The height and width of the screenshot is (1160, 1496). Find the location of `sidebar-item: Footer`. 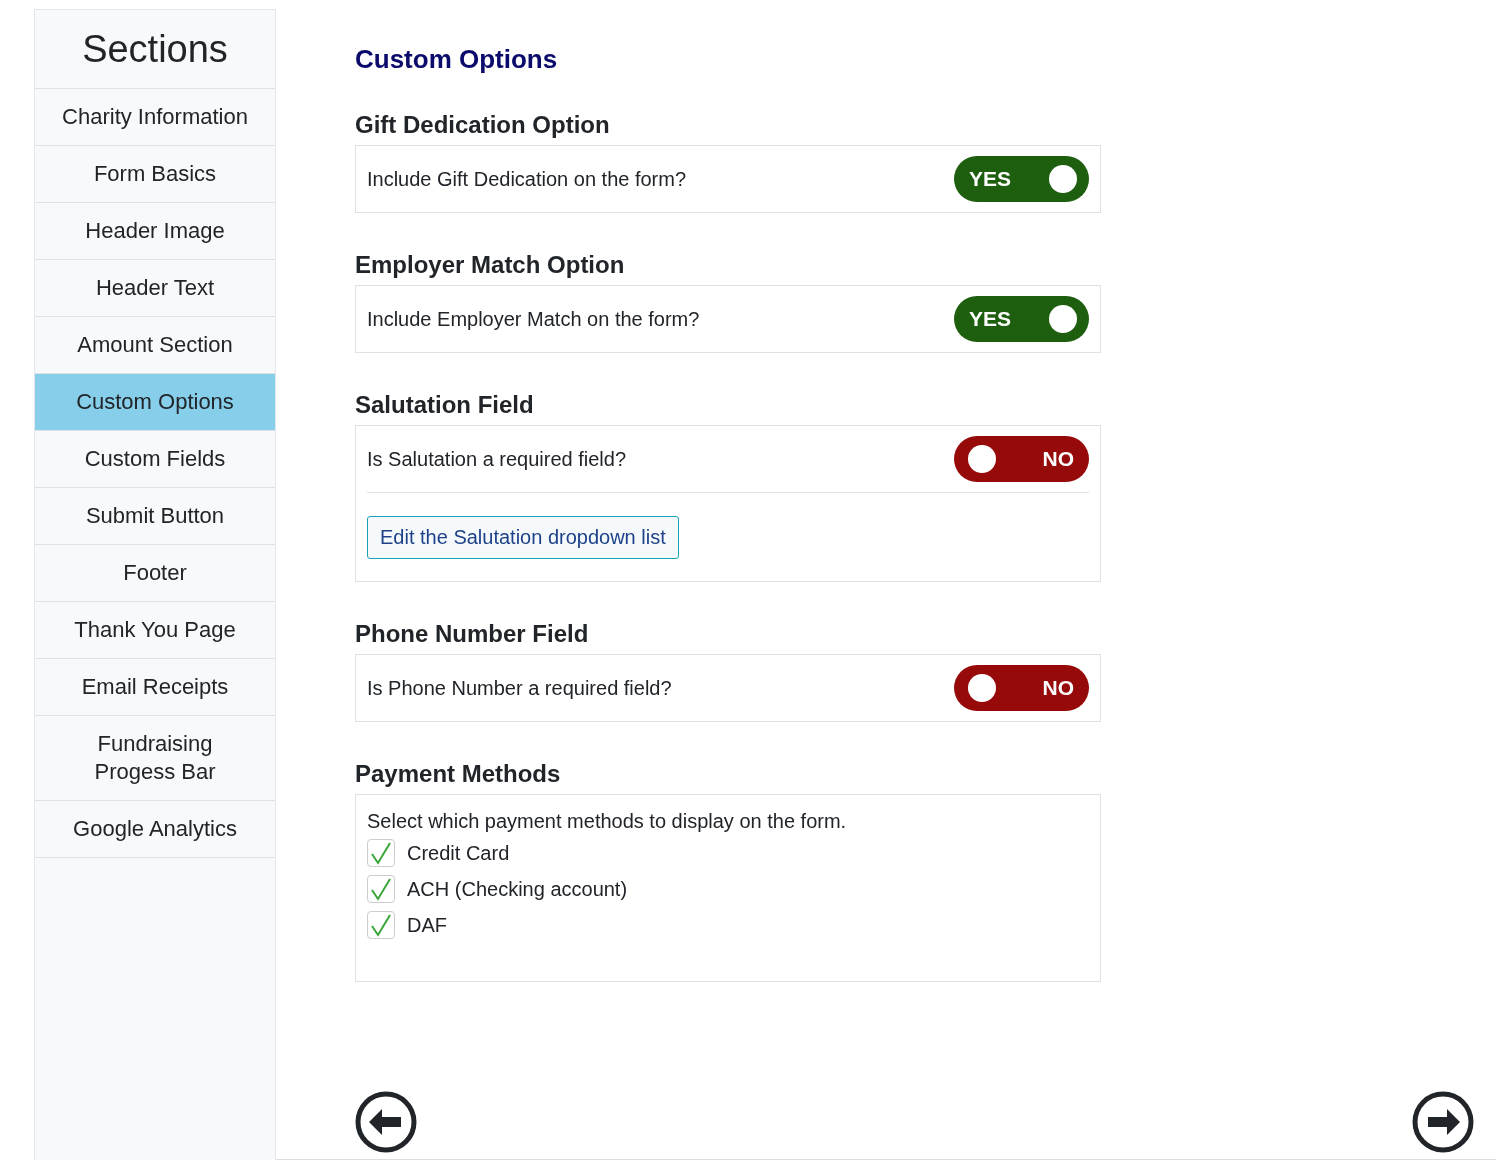

sidebar-item: Footer is located at coordinates (155, 573).